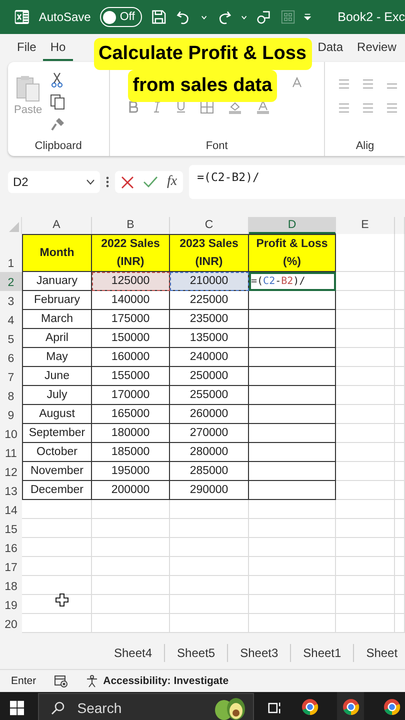  What do you see at coordinates (11, 433) in the screenshot?
I see `row-header: 10` at bounding box center [11, 433].